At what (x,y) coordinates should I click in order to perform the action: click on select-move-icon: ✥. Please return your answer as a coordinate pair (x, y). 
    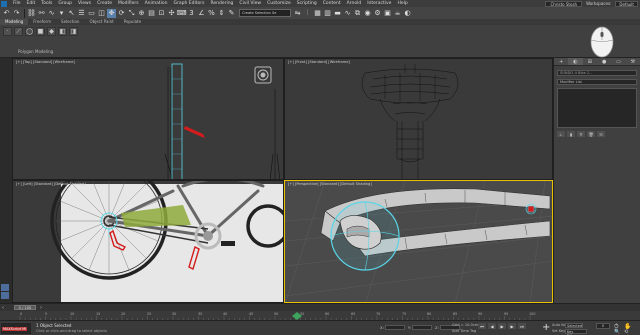
    Looking at the image, I should click on (111, 13).